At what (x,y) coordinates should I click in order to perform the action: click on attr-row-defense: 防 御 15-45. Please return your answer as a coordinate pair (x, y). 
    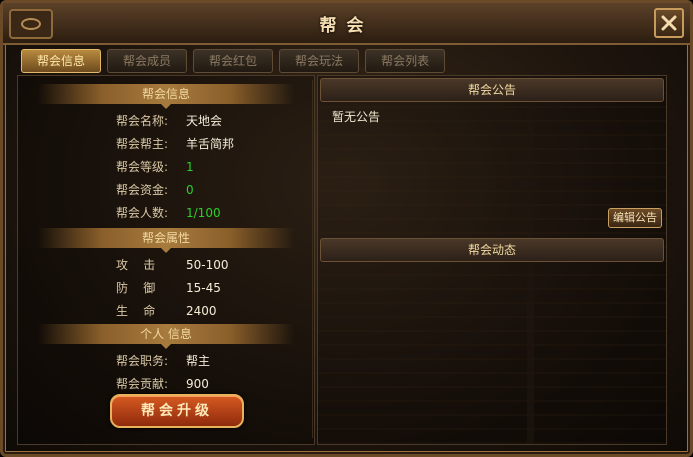
    Looking at the image, I should click on (168, 287).